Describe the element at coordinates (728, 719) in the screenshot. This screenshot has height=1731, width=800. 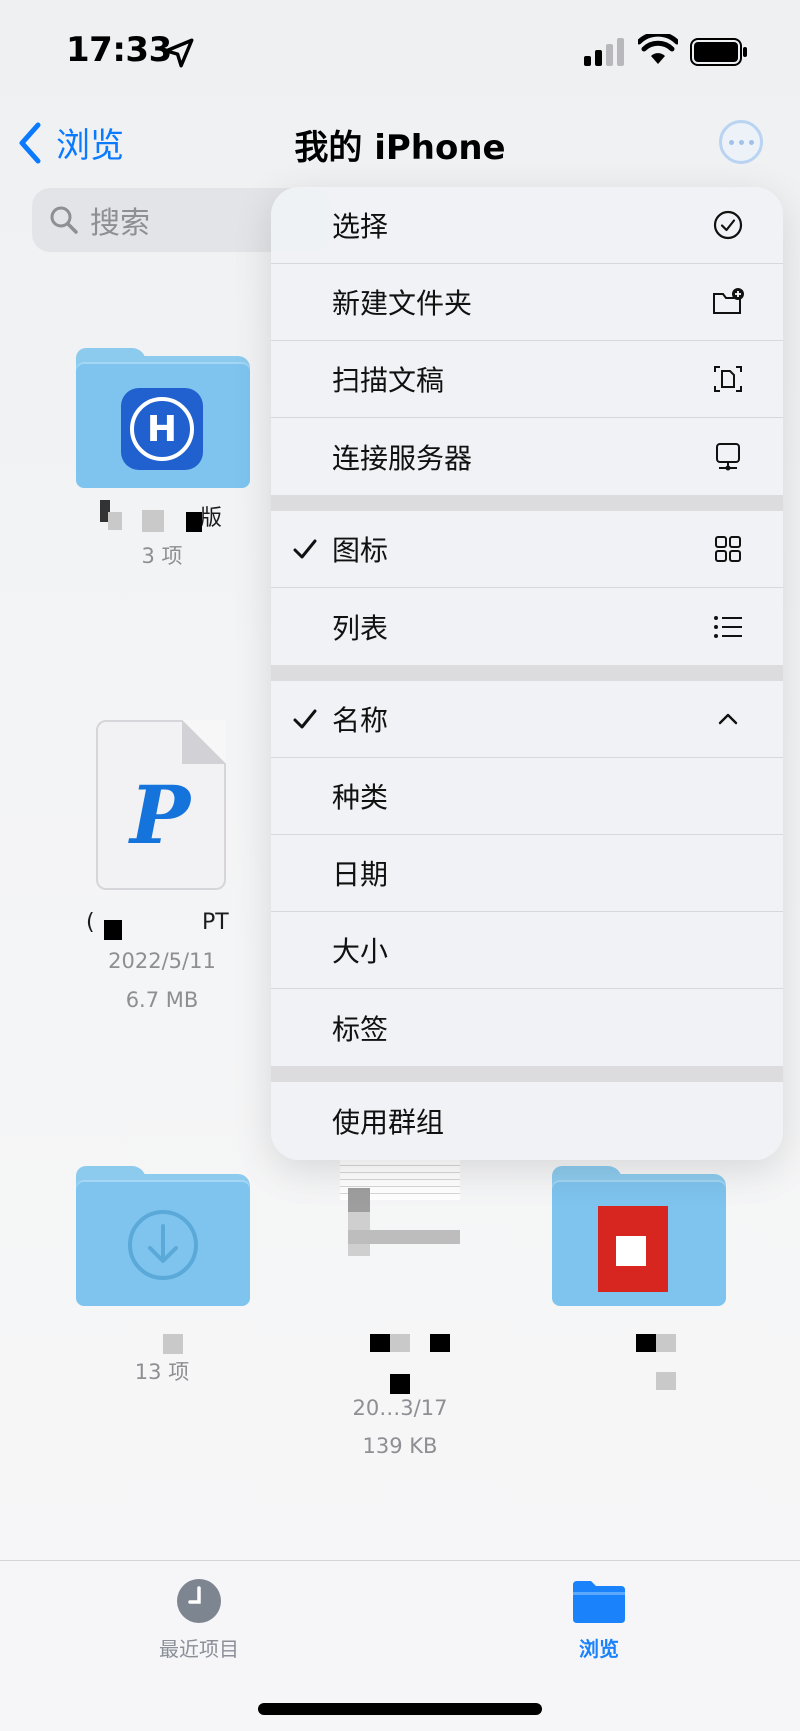
I see `chevron-up-icon` at that location.